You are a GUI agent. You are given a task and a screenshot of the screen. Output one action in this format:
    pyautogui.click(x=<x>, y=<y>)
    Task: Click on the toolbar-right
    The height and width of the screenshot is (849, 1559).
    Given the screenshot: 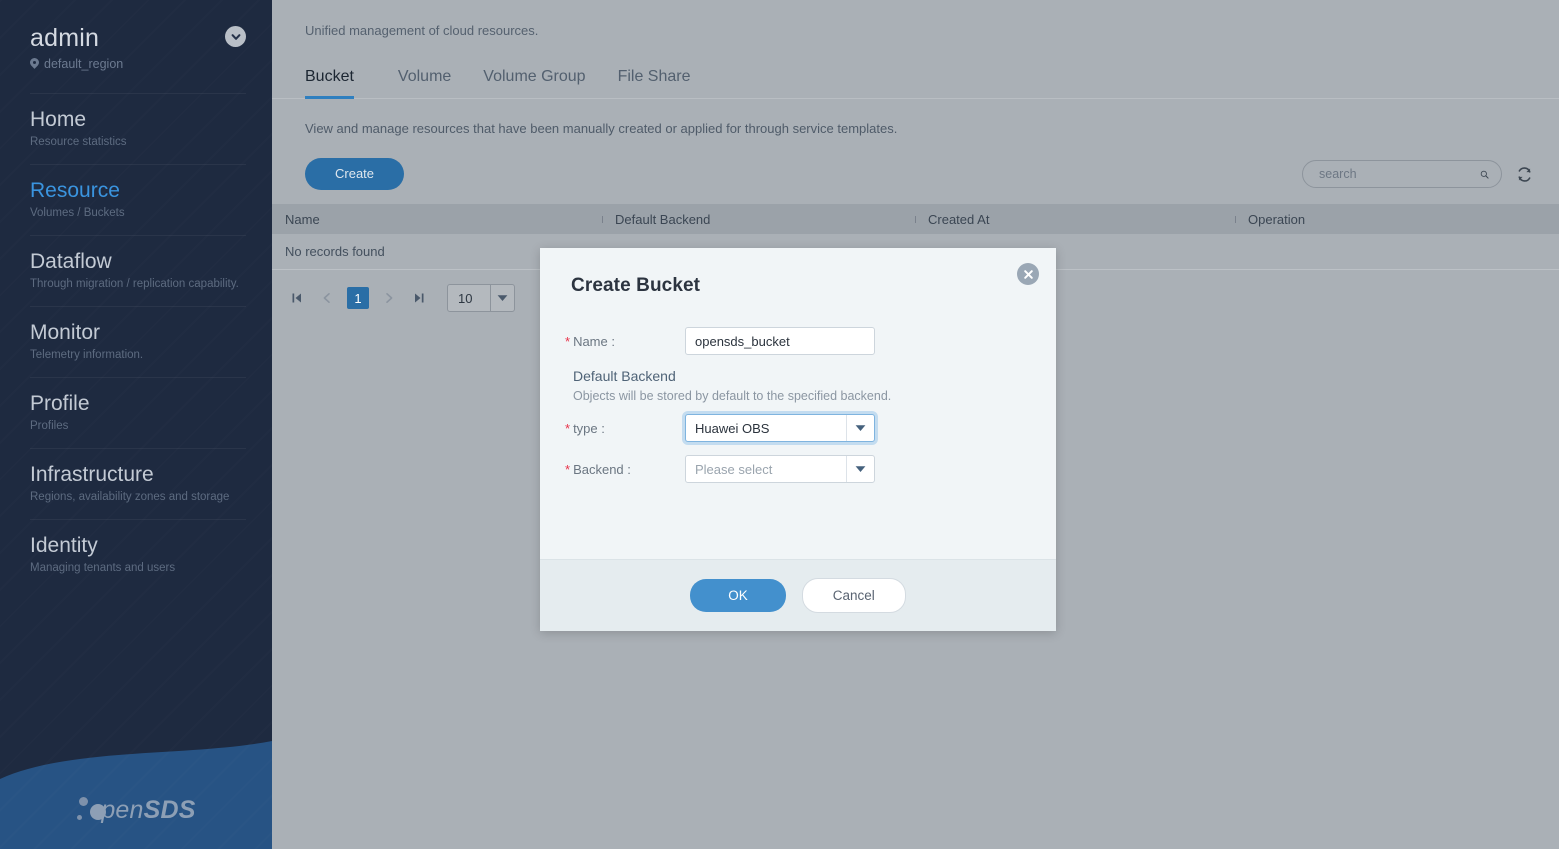 What is the action you would take?
    pyautogui.click(x=1417, y=174)
    